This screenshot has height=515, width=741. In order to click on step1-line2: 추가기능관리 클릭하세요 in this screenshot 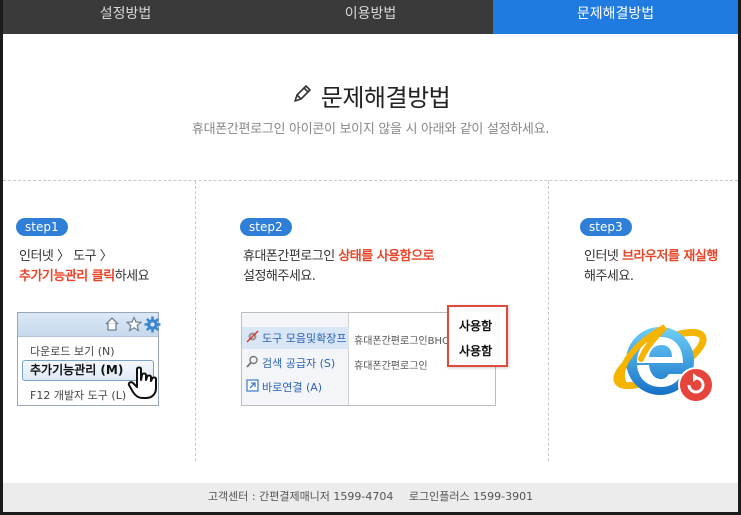, I will do `click(84, 277)`.